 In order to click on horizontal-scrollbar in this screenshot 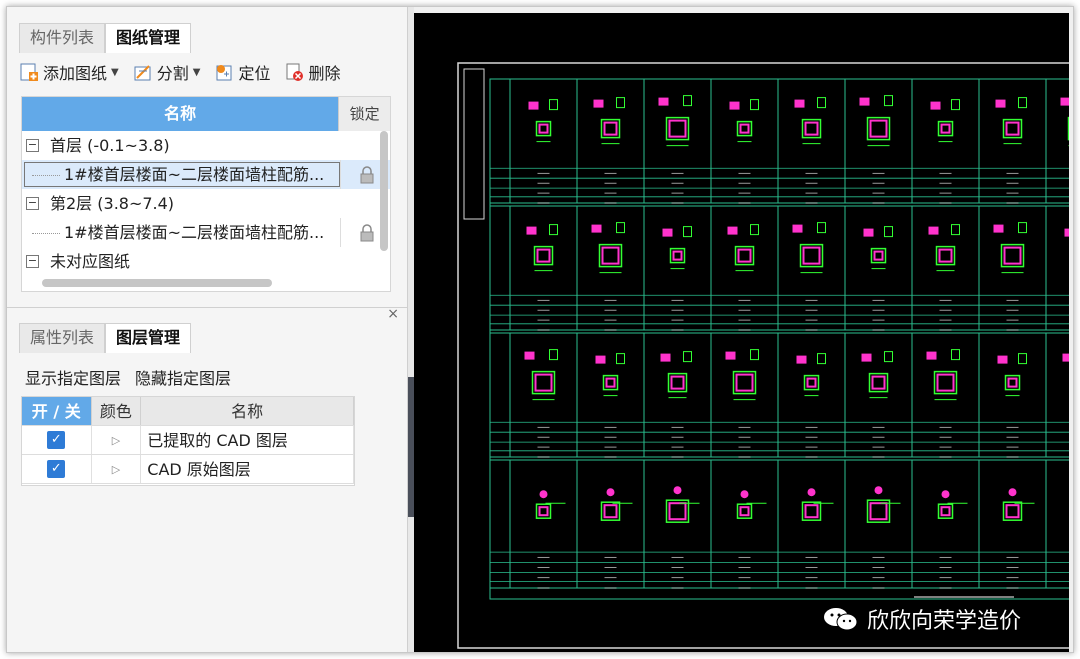, I will do `click(157, 283)`.